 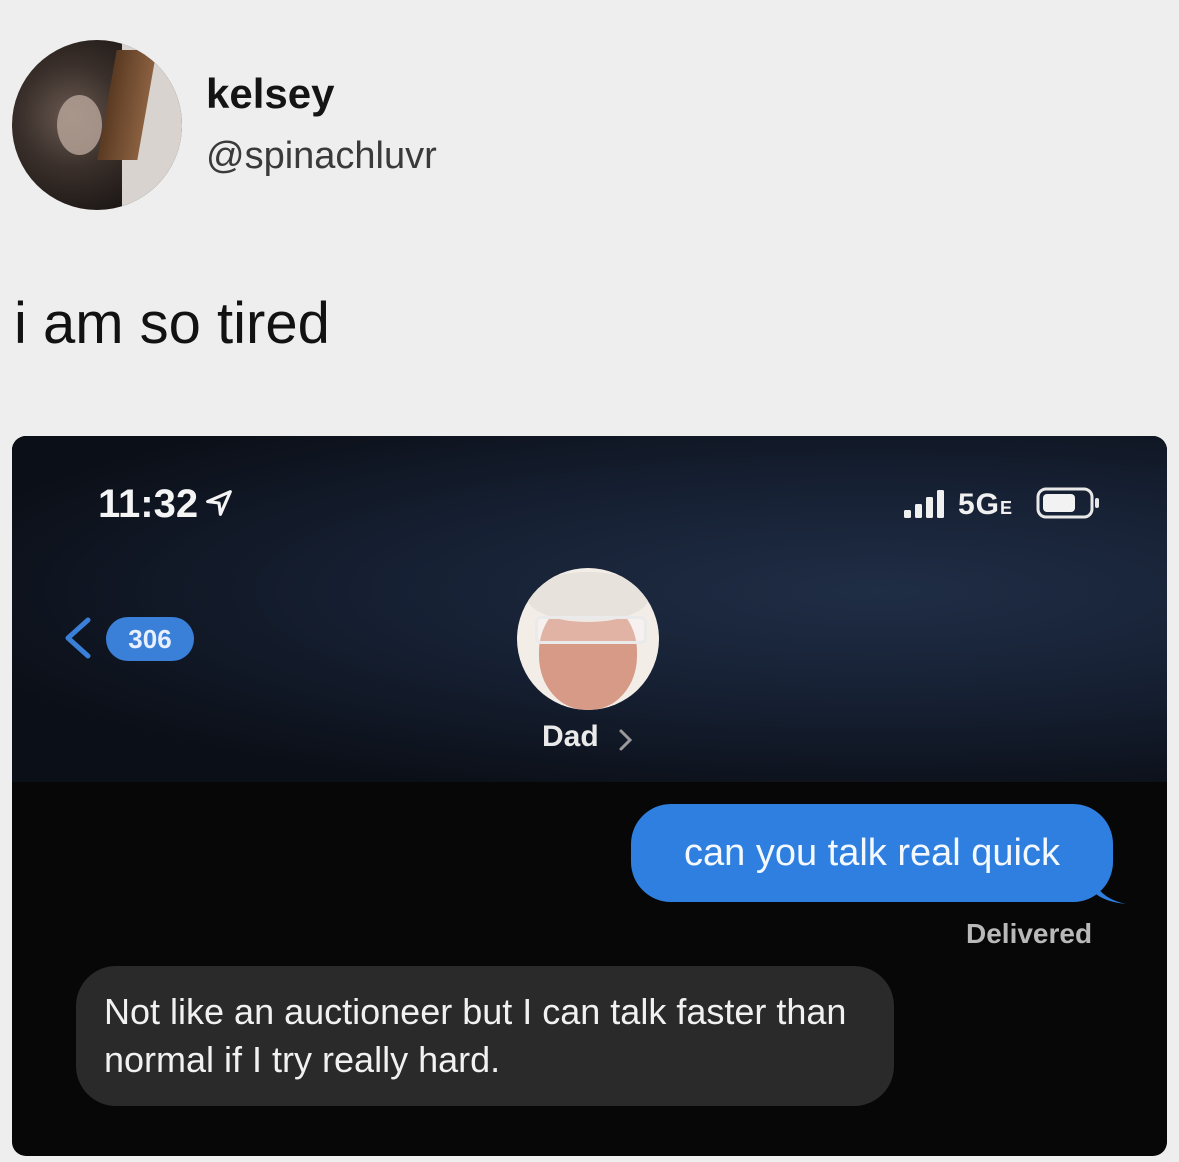 I want to click on display-name: kelsey, so click(x=270, y=94).